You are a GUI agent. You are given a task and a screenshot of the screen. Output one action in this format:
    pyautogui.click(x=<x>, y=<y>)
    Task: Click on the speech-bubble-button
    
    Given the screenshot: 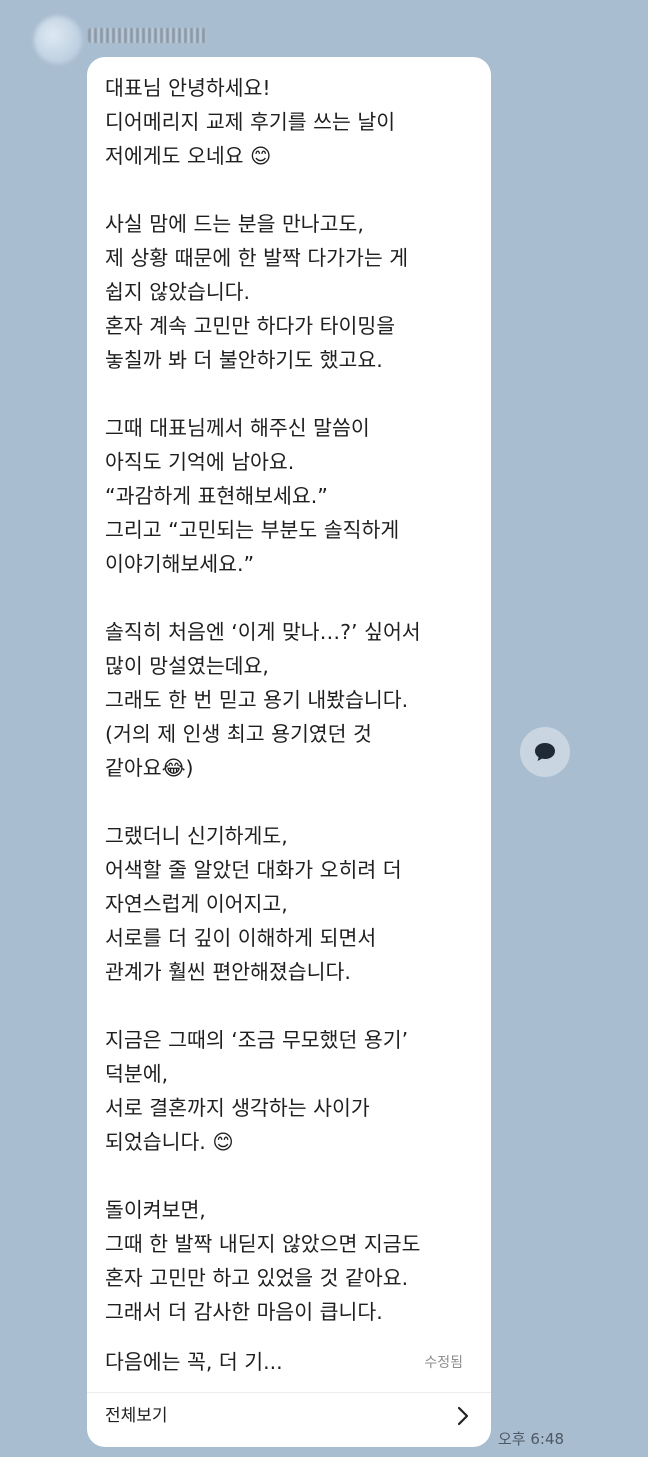 What is the action you would take?
    pyautogui.click(x=545, y=752)
    